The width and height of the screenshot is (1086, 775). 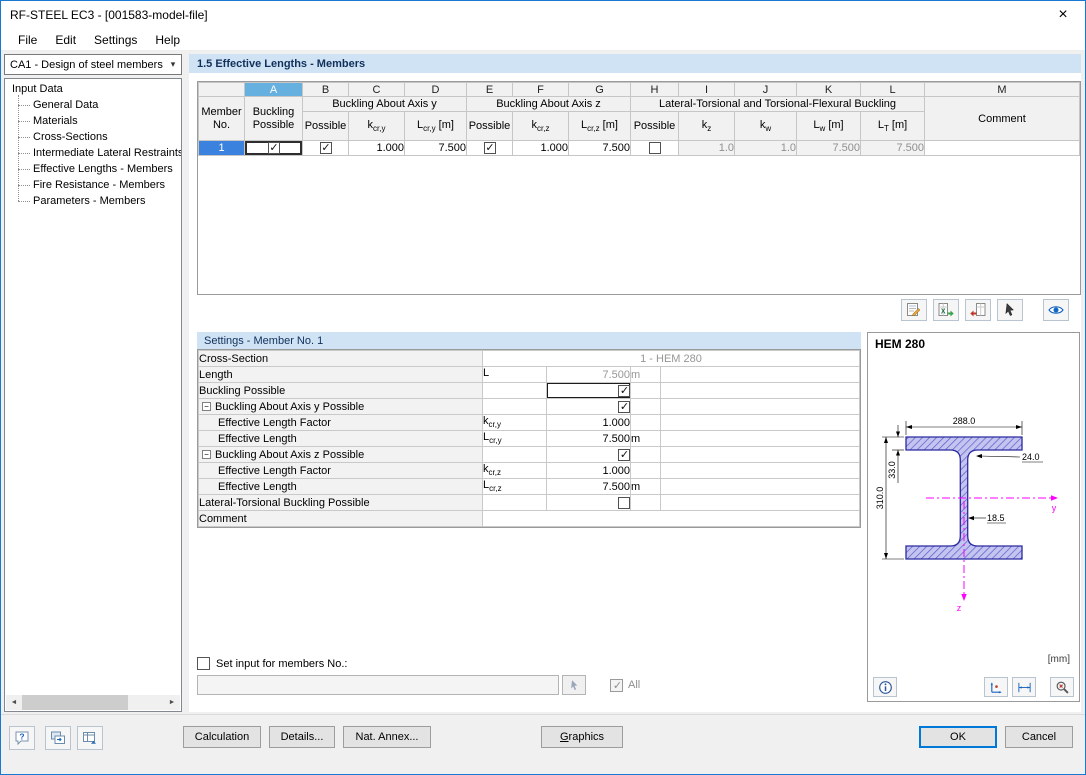 What do you see at coordinates (588, 406) in the screenshot?
I see `axis-y-possible-setting-cell` at bounding box center [588, 406].